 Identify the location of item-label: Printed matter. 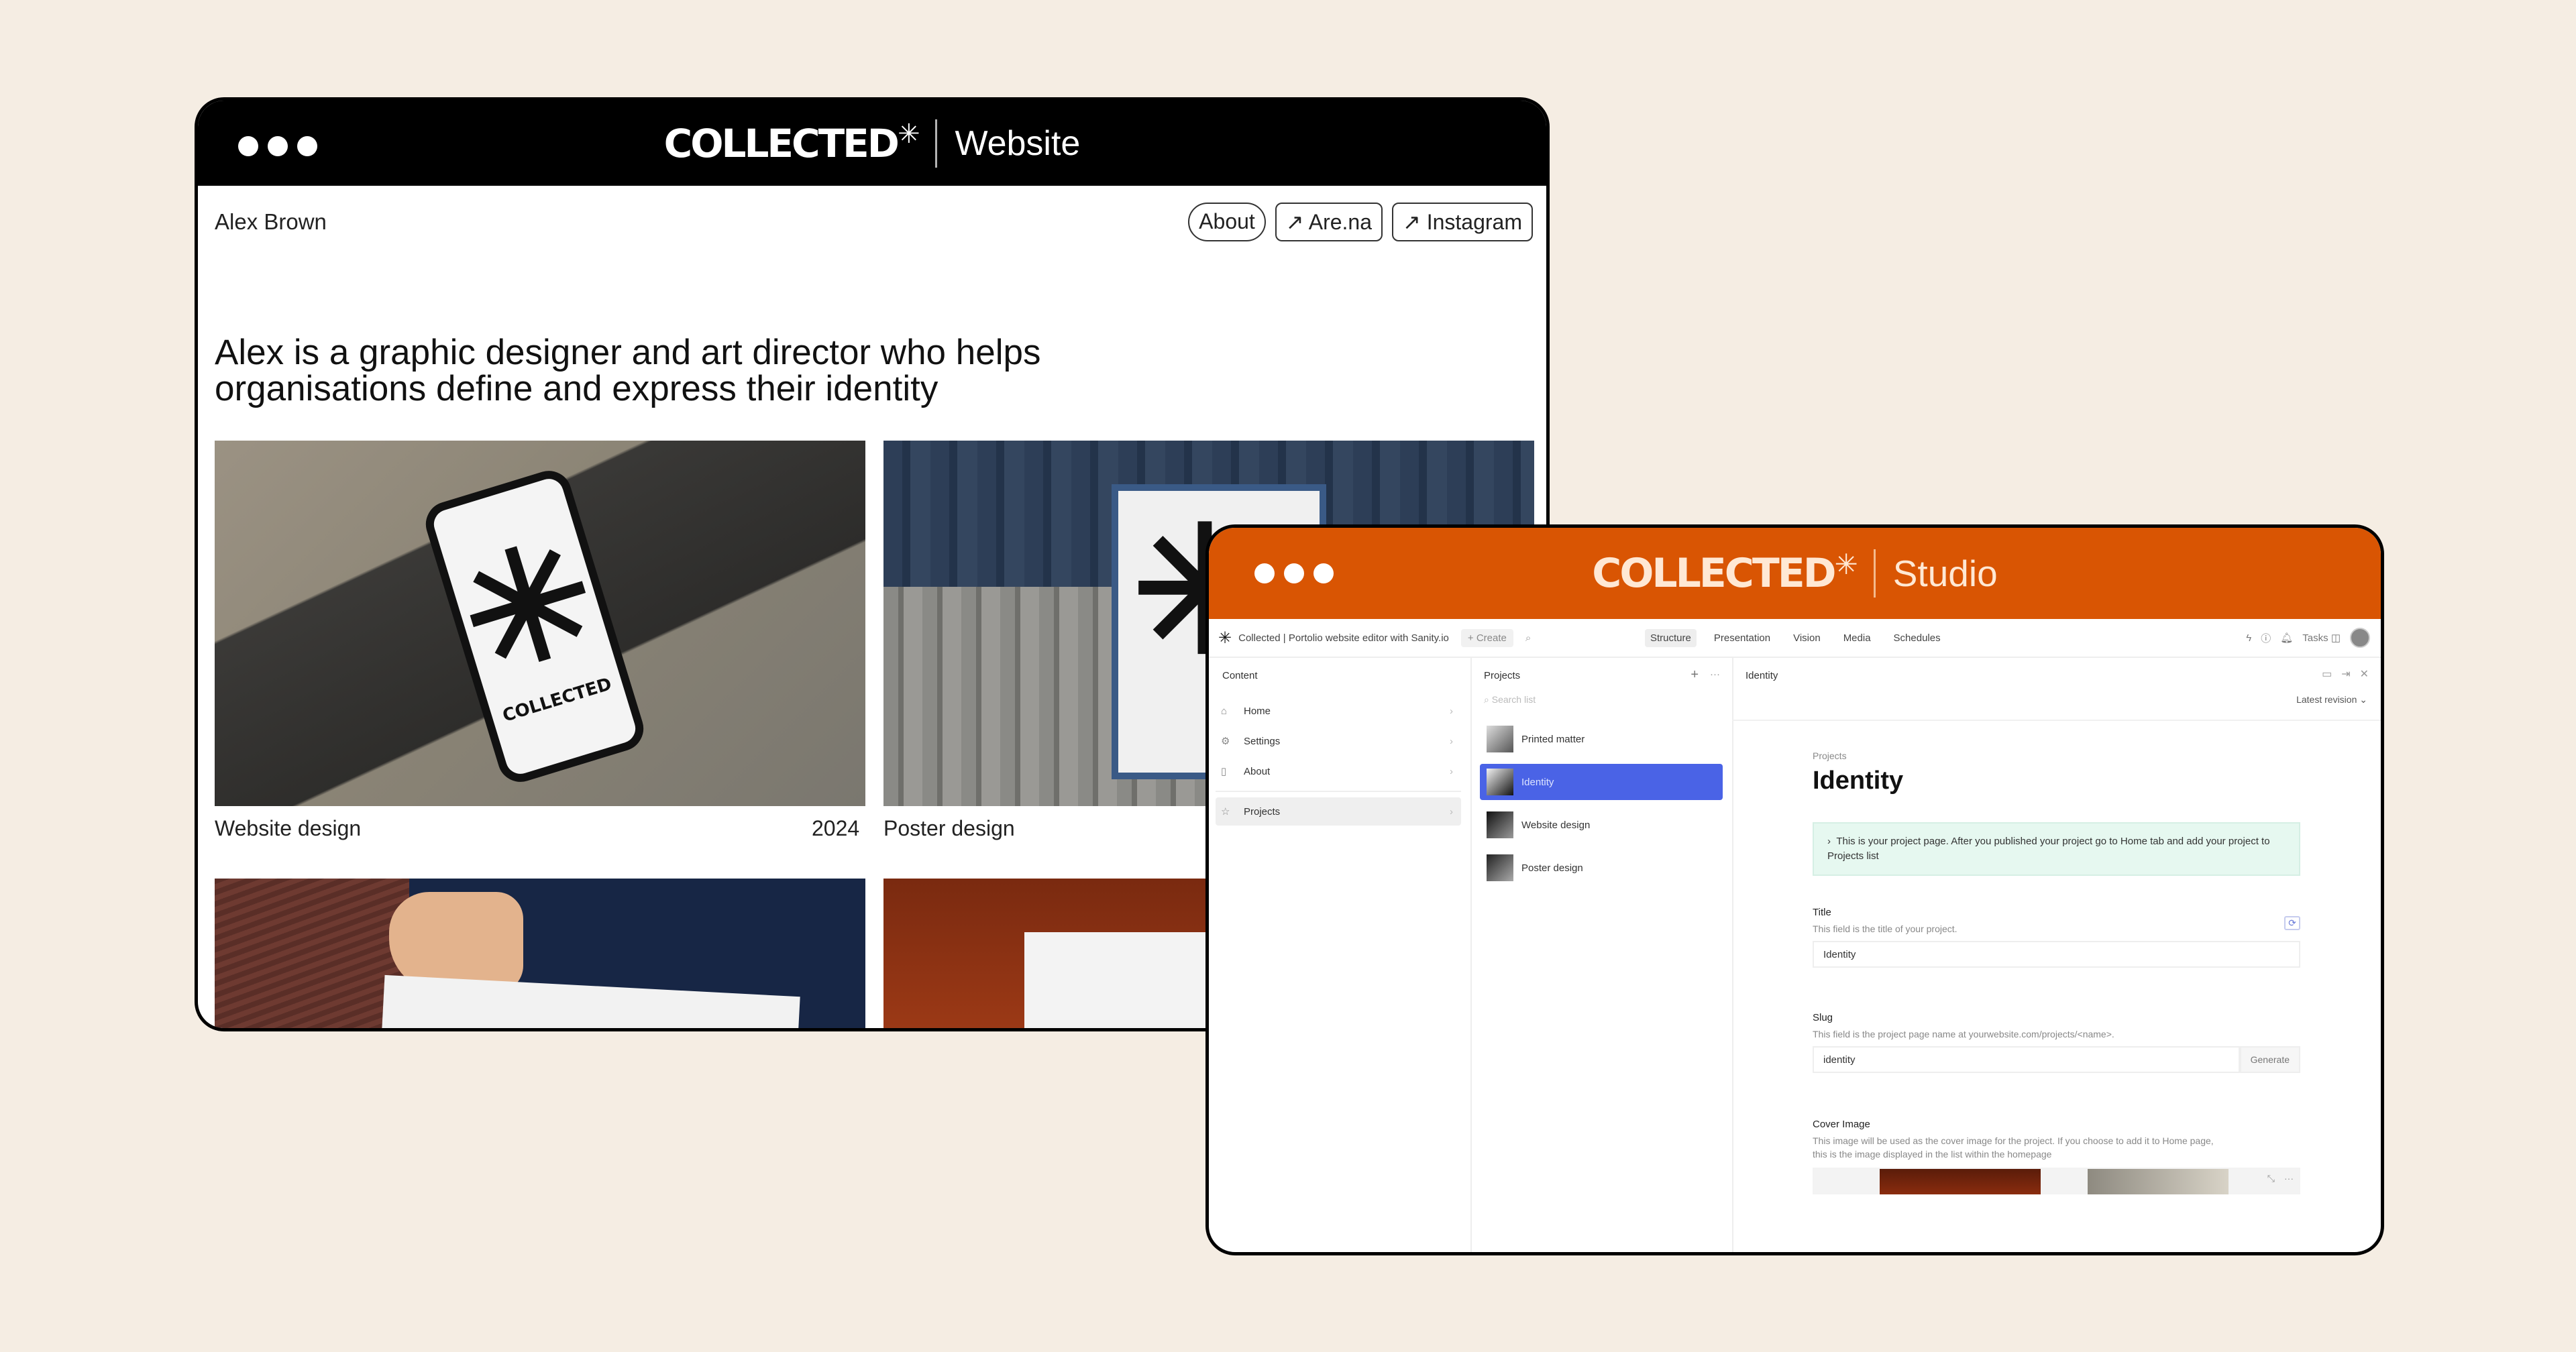
(1553, 739).